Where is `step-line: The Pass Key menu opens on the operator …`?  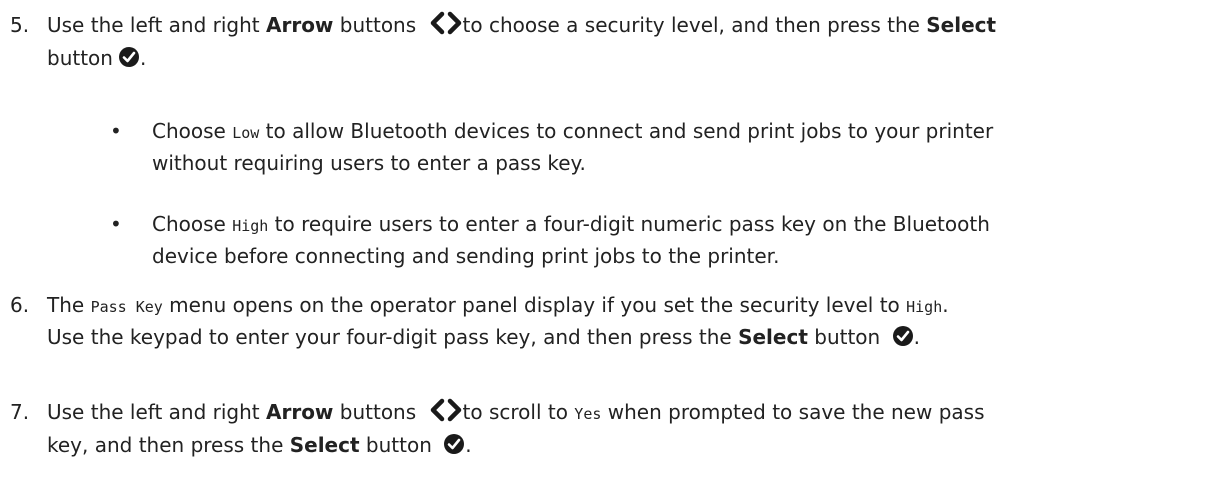 step-line: The Pass Key menu opens on the operator … is located at coordinates (627, 306).